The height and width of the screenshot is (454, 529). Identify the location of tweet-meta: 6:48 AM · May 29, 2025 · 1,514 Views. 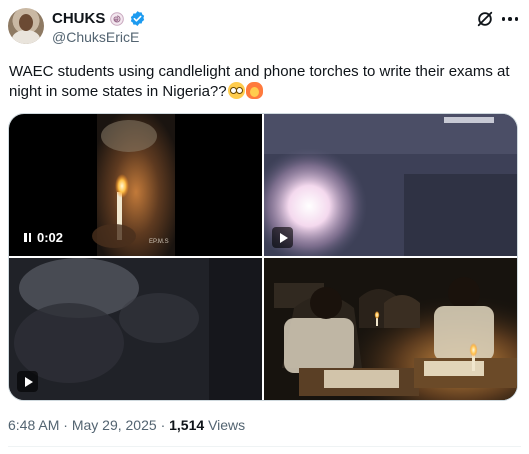
(126, 425).